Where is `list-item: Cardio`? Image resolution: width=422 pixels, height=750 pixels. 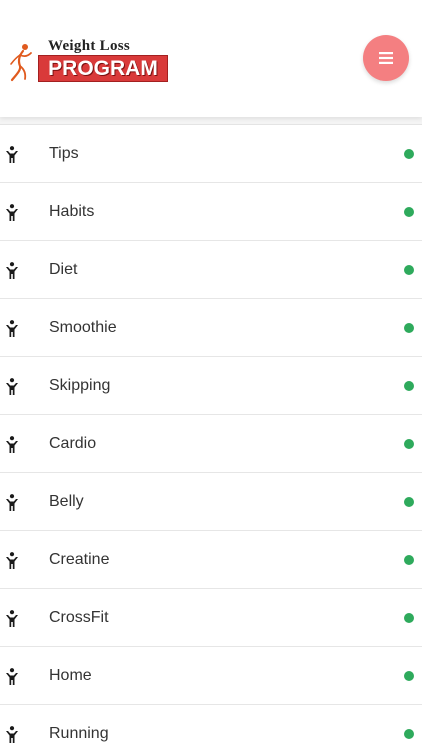
list-item: Cardio is located at coordinates (211, 444).